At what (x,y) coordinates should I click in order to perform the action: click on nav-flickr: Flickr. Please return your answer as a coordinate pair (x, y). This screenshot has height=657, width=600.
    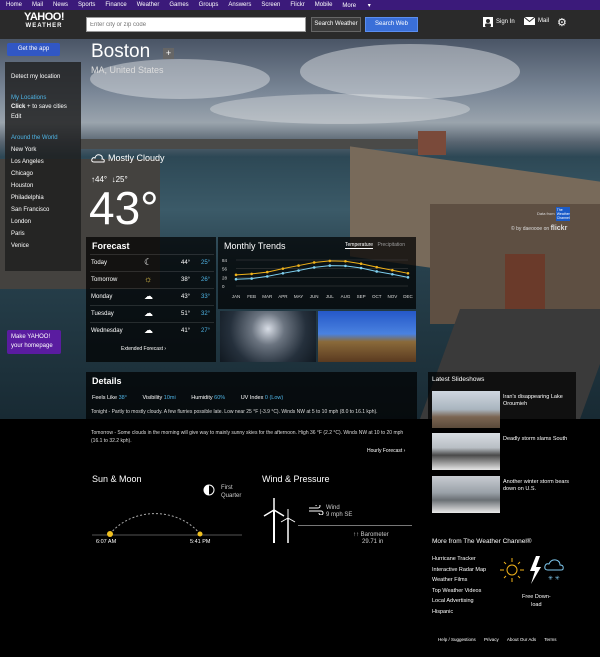
    Looking at the image, I should click on (297, 5).